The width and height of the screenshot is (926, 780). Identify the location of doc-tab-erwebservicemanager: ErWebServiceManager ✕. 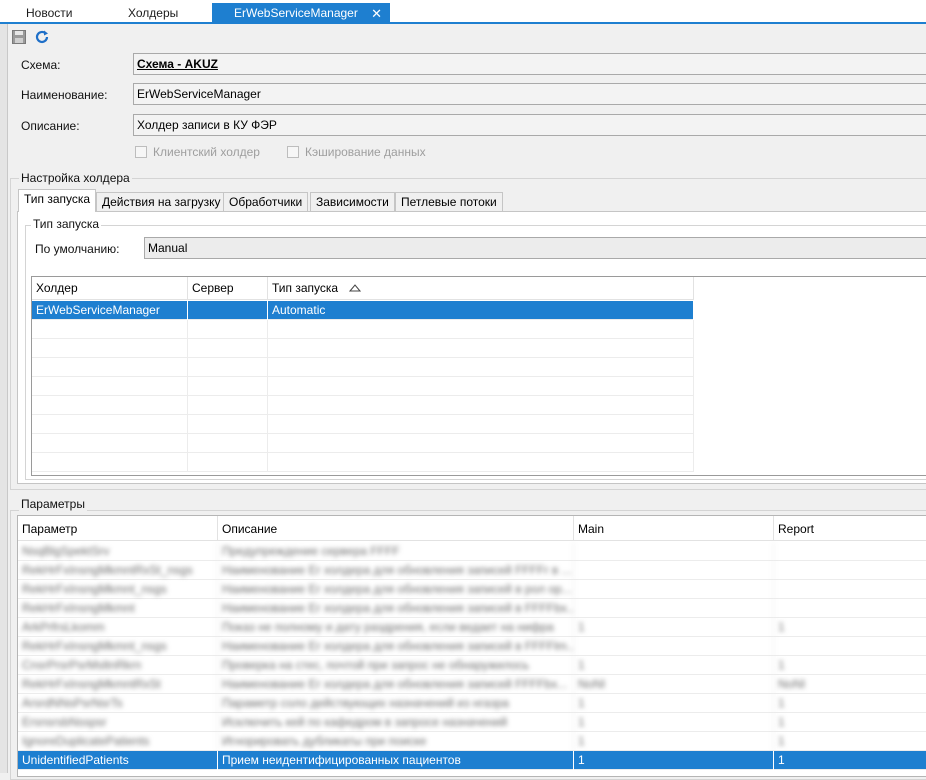
(301, 13).